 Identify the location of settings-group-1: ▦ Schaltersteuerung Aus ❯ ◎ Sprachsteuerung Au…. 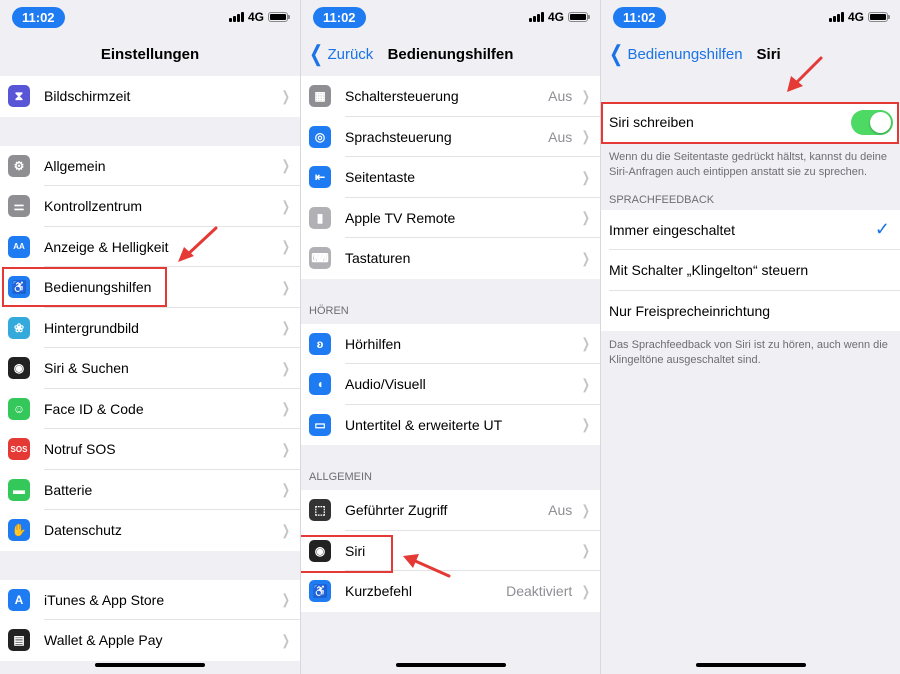
(450, 177).